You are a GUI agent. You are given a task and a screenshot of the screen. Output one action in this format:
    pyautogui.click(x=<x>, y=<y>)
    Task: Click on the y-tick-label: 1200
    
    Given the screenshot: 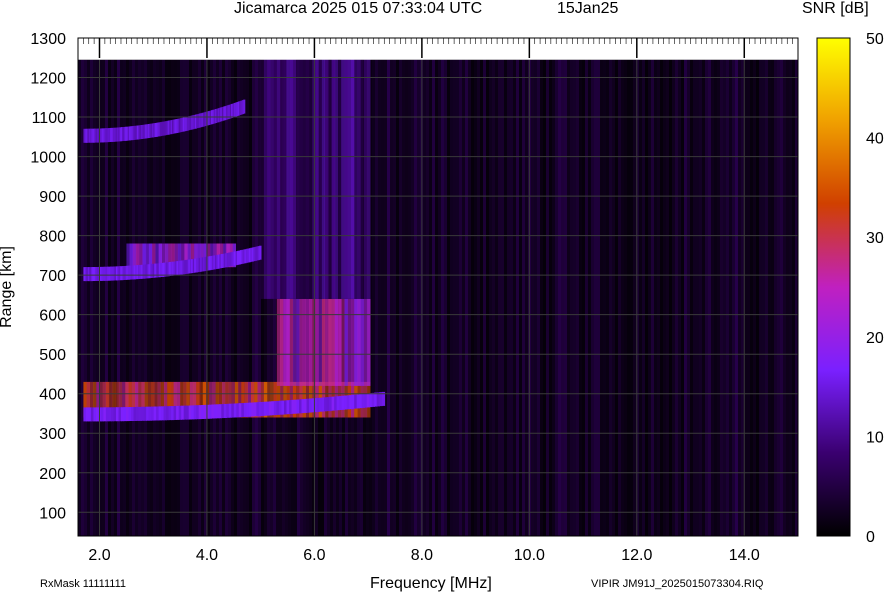 What is the action you would take?
    pyautogui.click(x=48, y=79)
    